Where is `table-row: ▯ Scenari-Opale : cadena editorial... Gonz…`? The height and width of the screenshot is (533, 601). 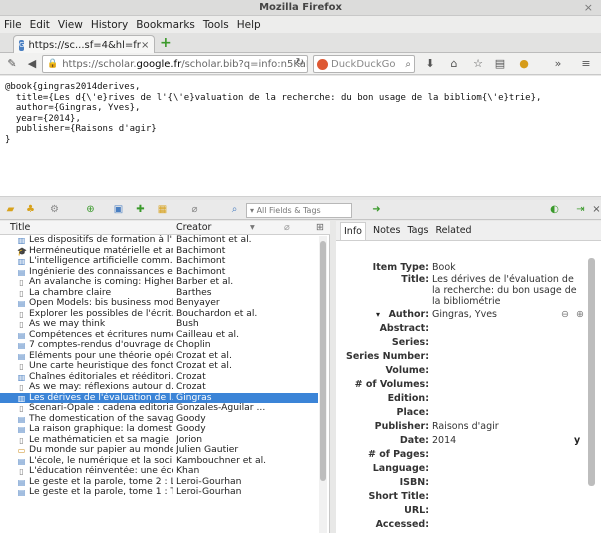 table-row: ▯ Scenari-Opale : cadena editorial... Gonz… is located at coordinates (159, 408).